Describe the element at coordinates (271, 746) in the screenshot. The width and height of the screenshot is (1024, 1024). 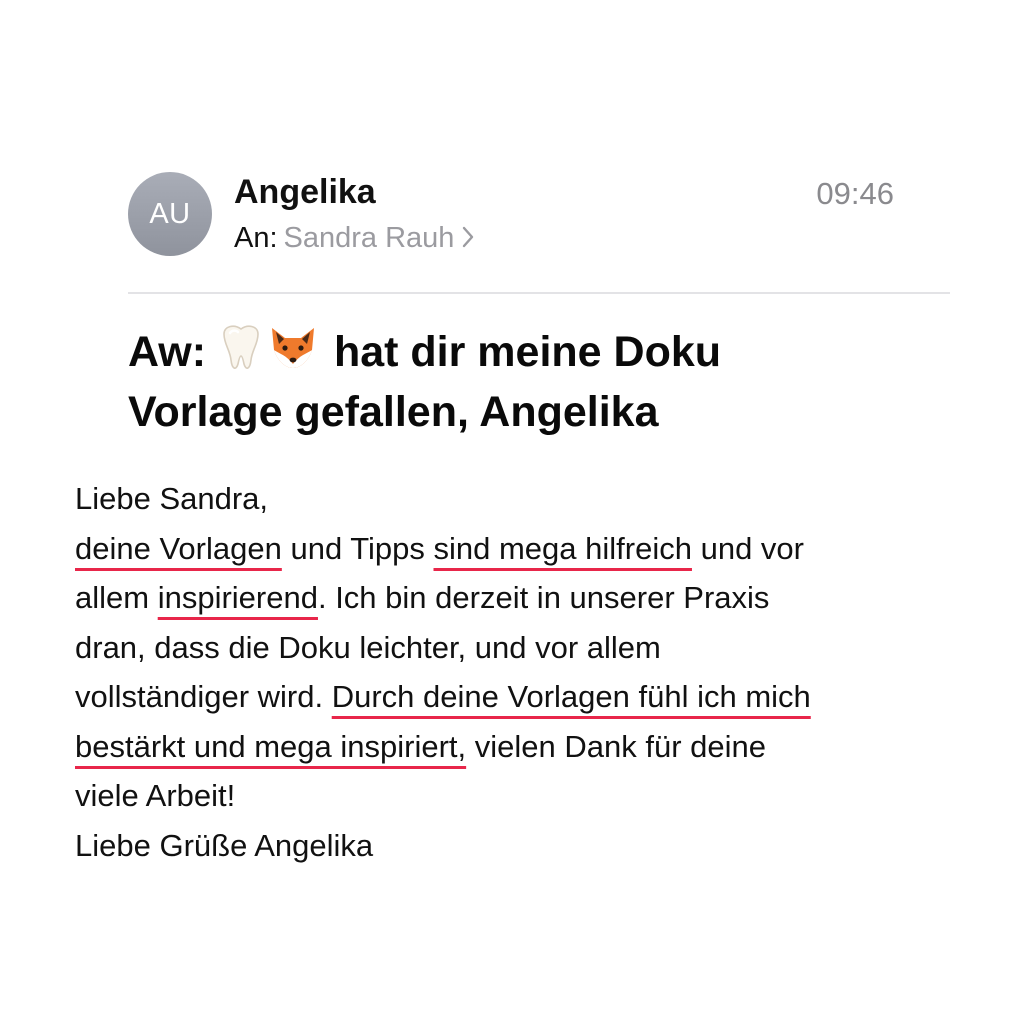
I see `highlighted-text: bestärkt und mega inspiriert,` at that location.